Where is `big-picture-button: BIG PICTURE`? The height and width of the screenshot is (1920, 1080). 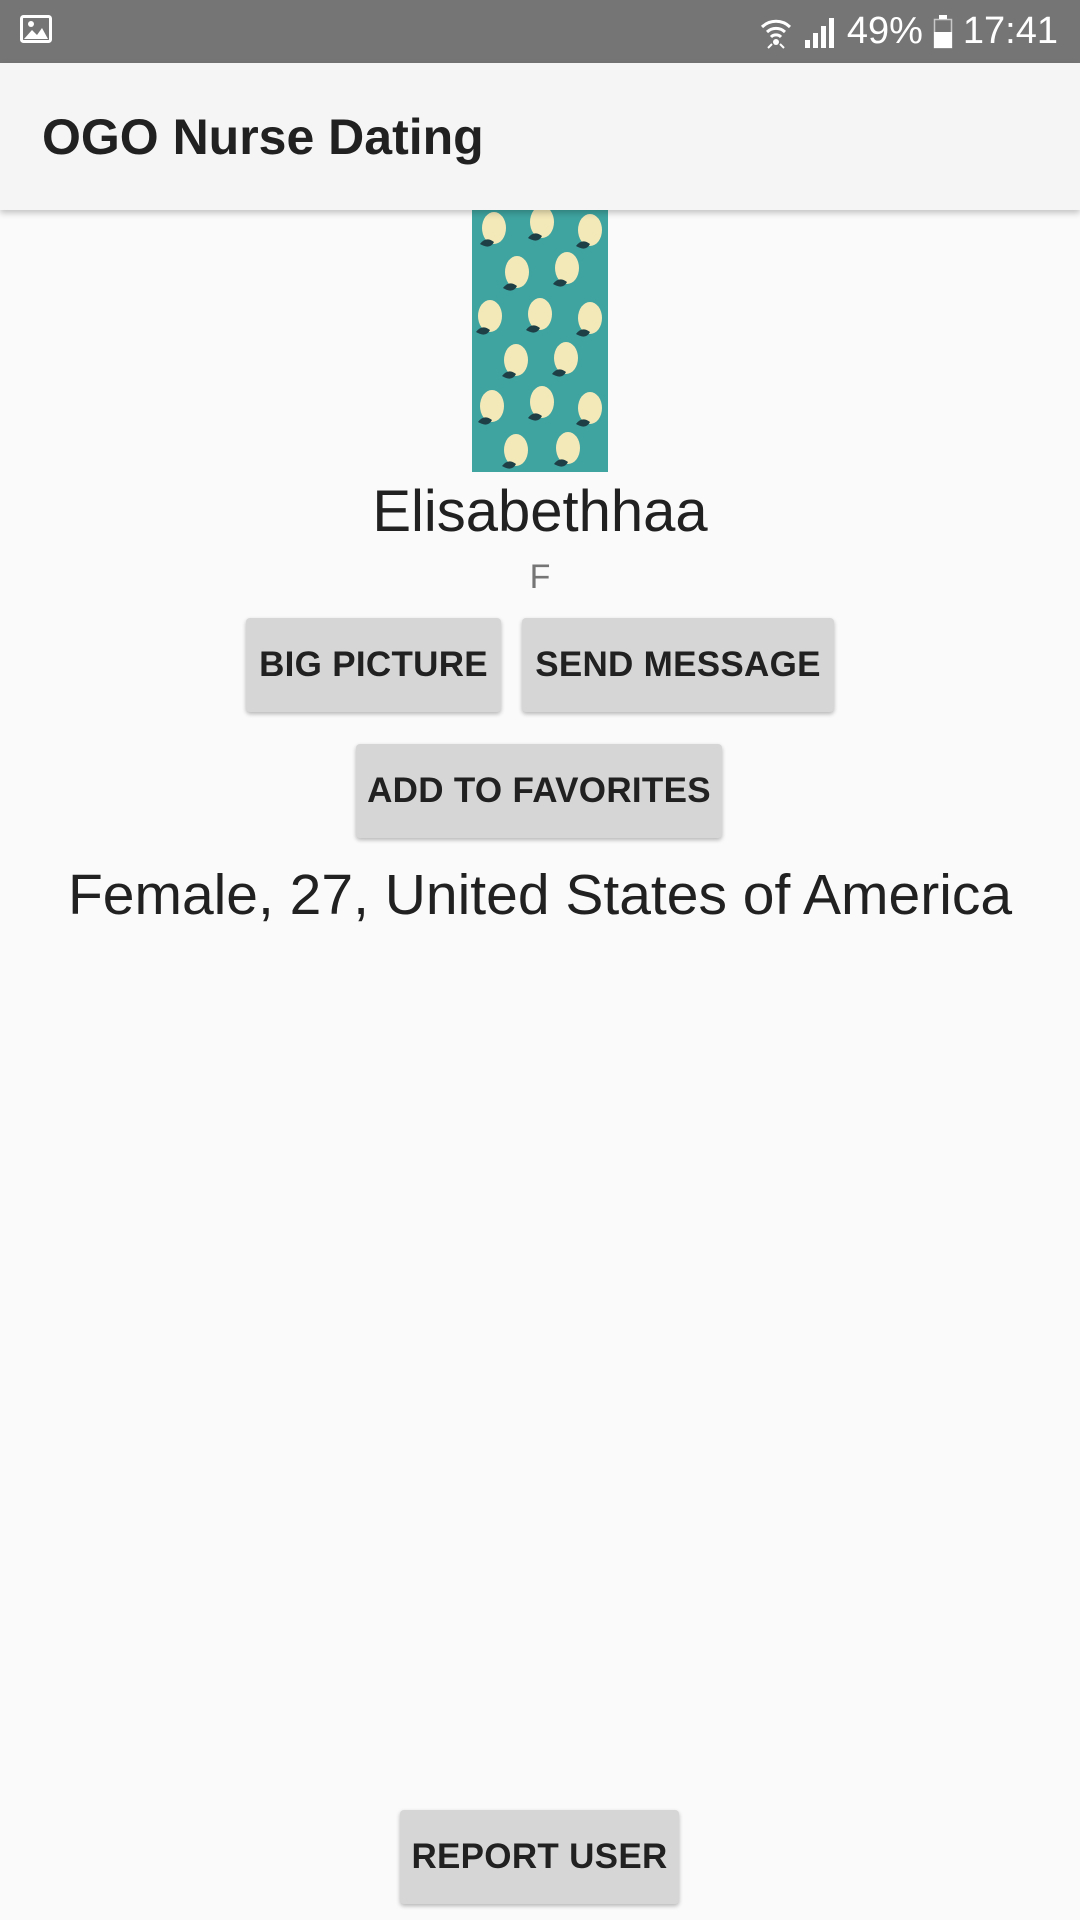
big-picture-button: BIG PICTURE is located at coordinates (373, 665).